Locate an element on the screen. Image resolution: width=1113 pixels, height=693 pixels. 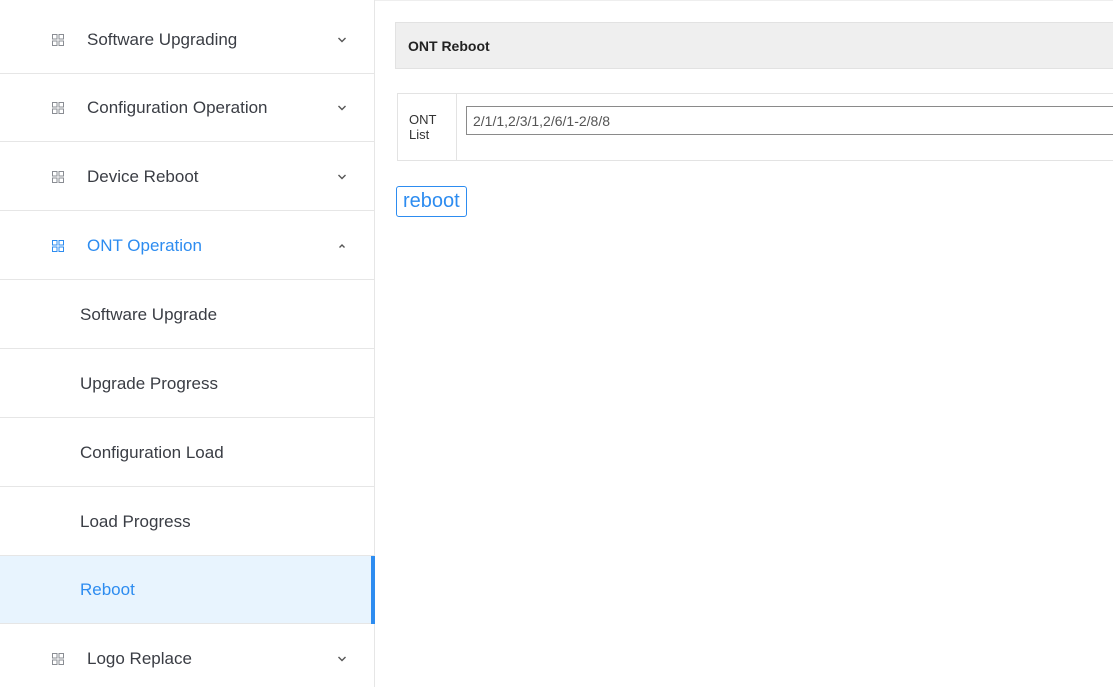
sidebar-group-software-upgrading: Software Upgrading is located at coordinates (187, 40).